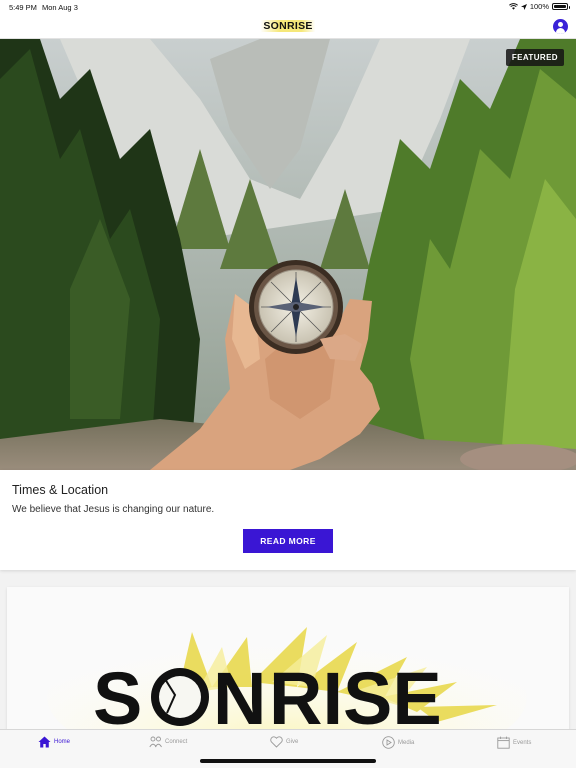  I want to click on battery-icon, so click(561, 6).